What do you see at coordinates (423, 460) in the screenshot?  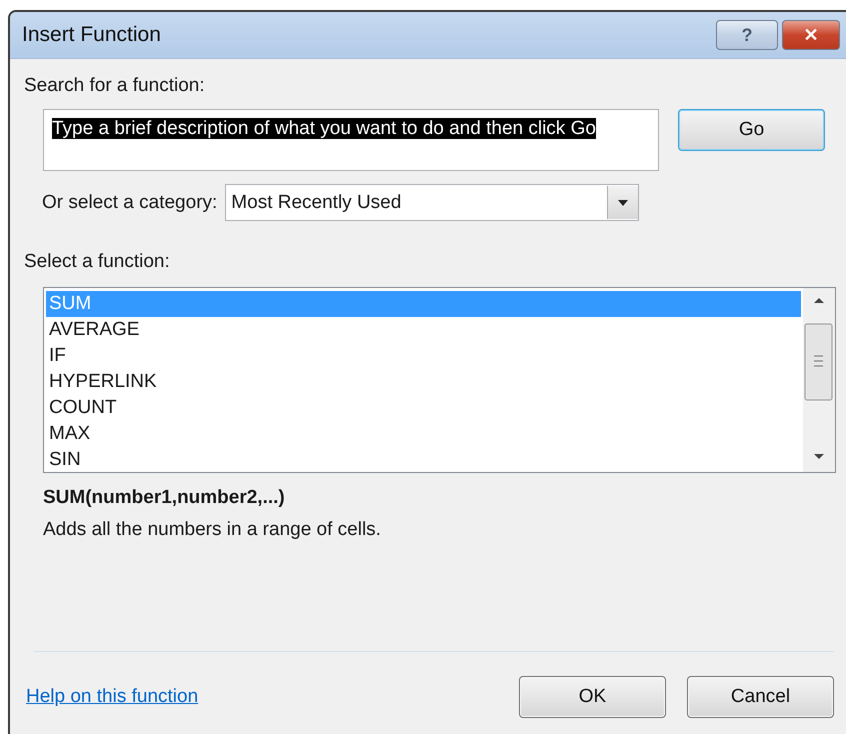 I see `function-item: SIN` at bounding box center [423, 460].